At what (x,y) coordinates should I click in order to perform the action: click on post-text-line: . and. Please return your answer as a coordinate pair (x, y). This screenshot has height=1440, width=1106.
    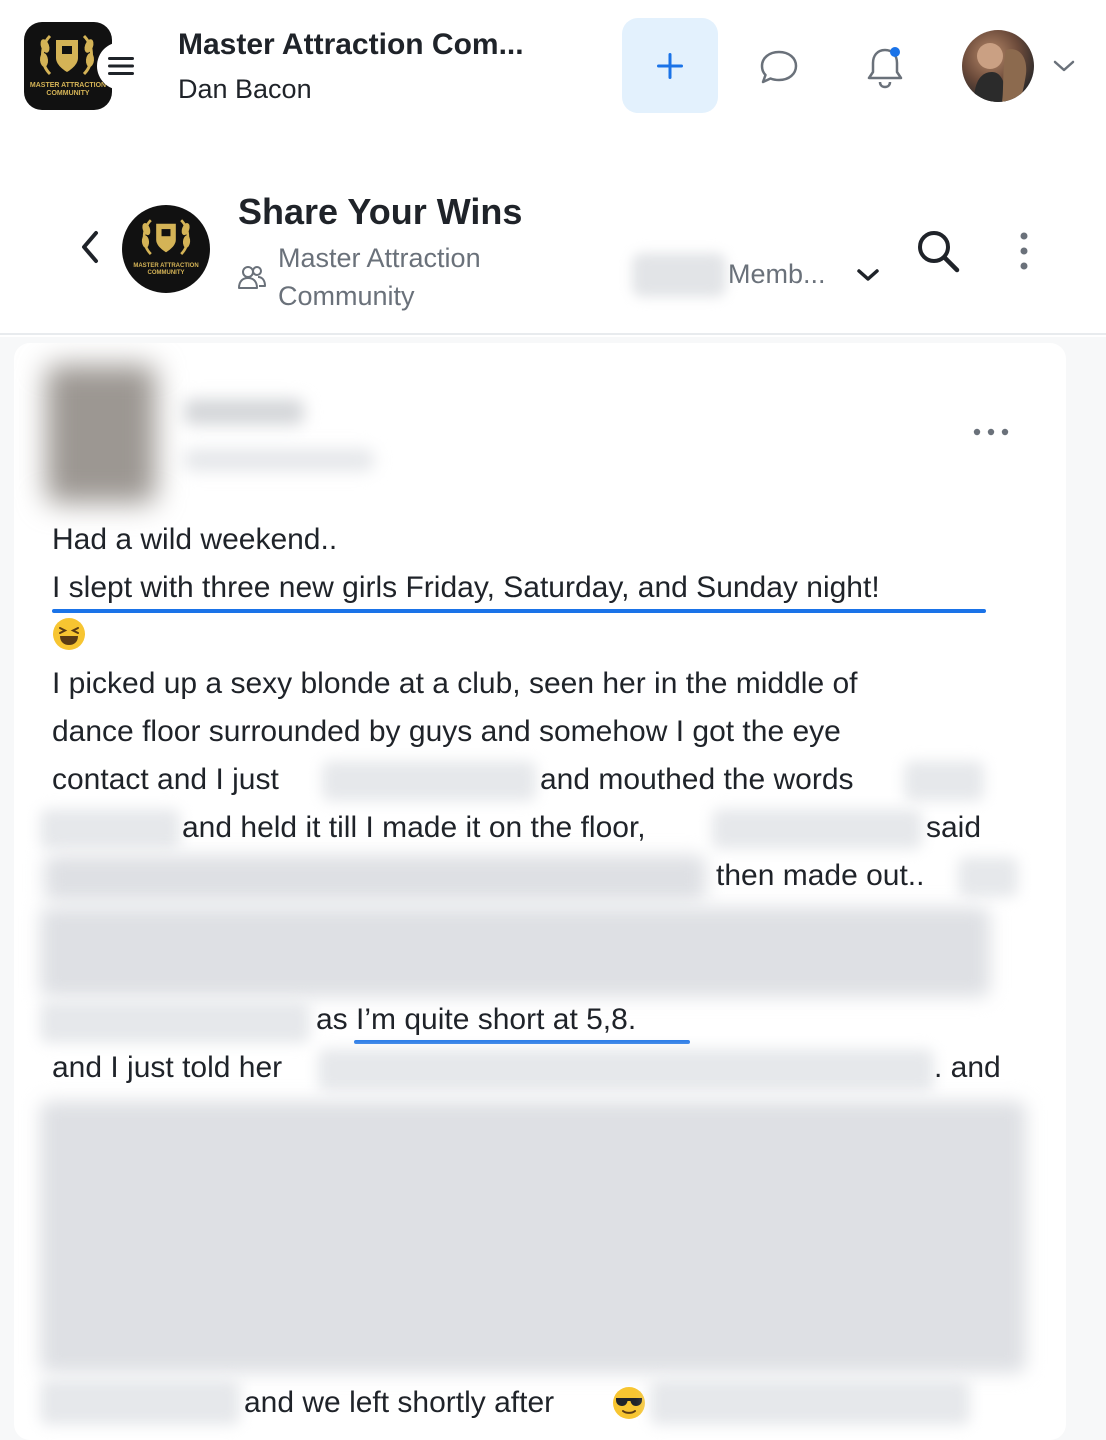
    Looking at the image, I should click on (967, 1067).